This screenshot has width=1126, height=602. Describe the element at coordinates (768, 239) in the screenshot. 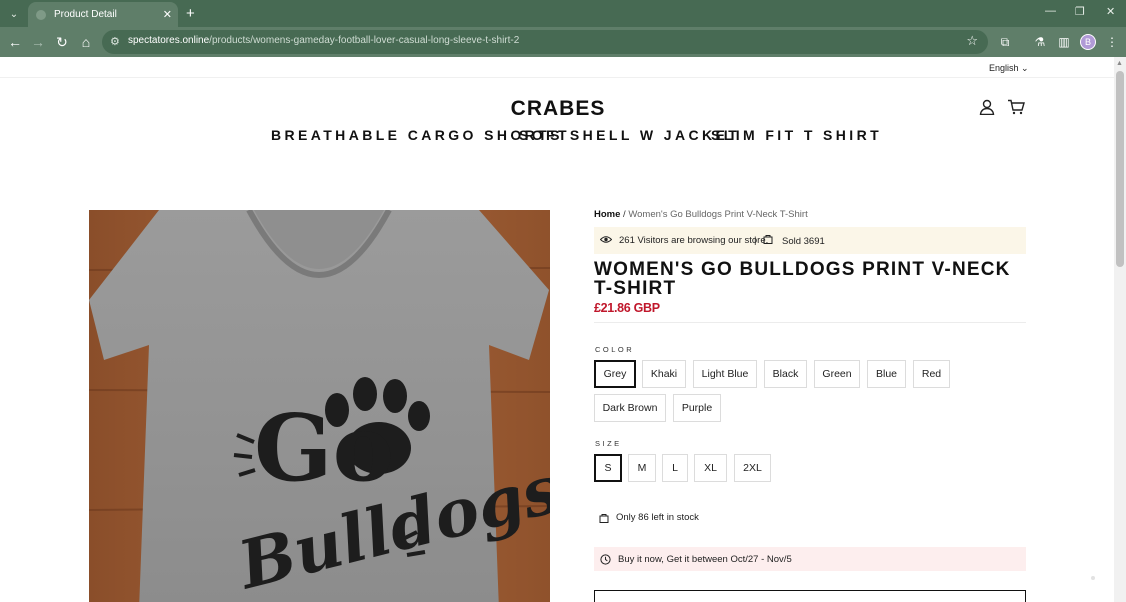

I see `shopping-bag-icon` at that location.